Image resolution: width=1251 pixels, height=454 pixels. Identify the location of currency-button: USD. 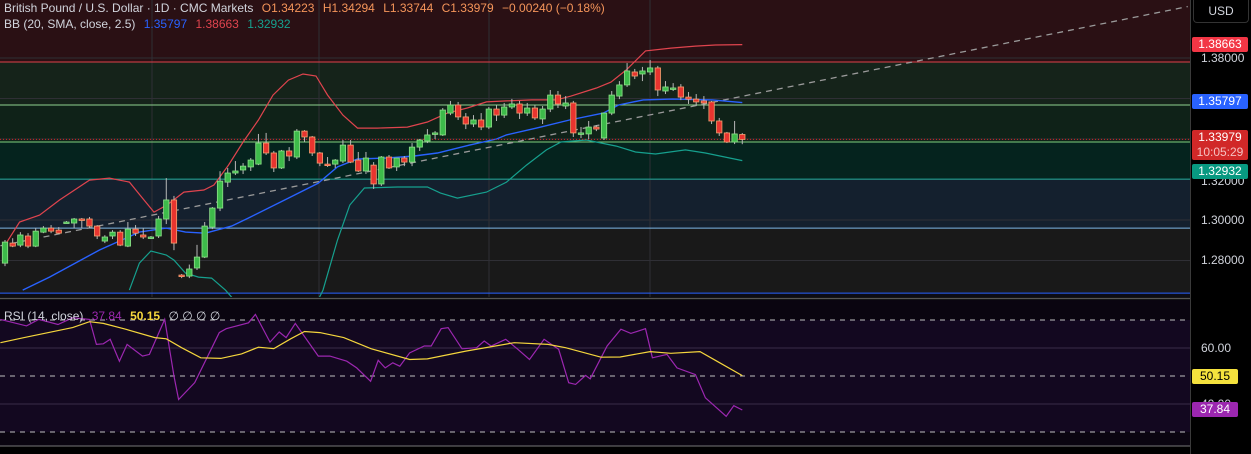
(1221, 11).